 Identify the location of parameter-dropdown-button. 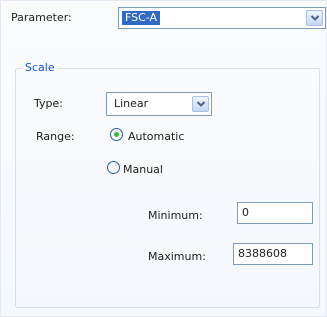
(314, 18).